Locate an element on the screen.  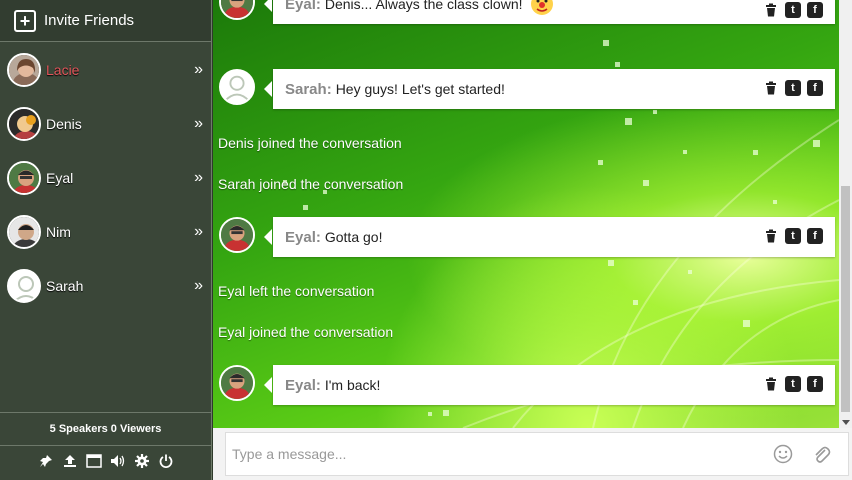
pin-icon is located at coordinates (46, 463).